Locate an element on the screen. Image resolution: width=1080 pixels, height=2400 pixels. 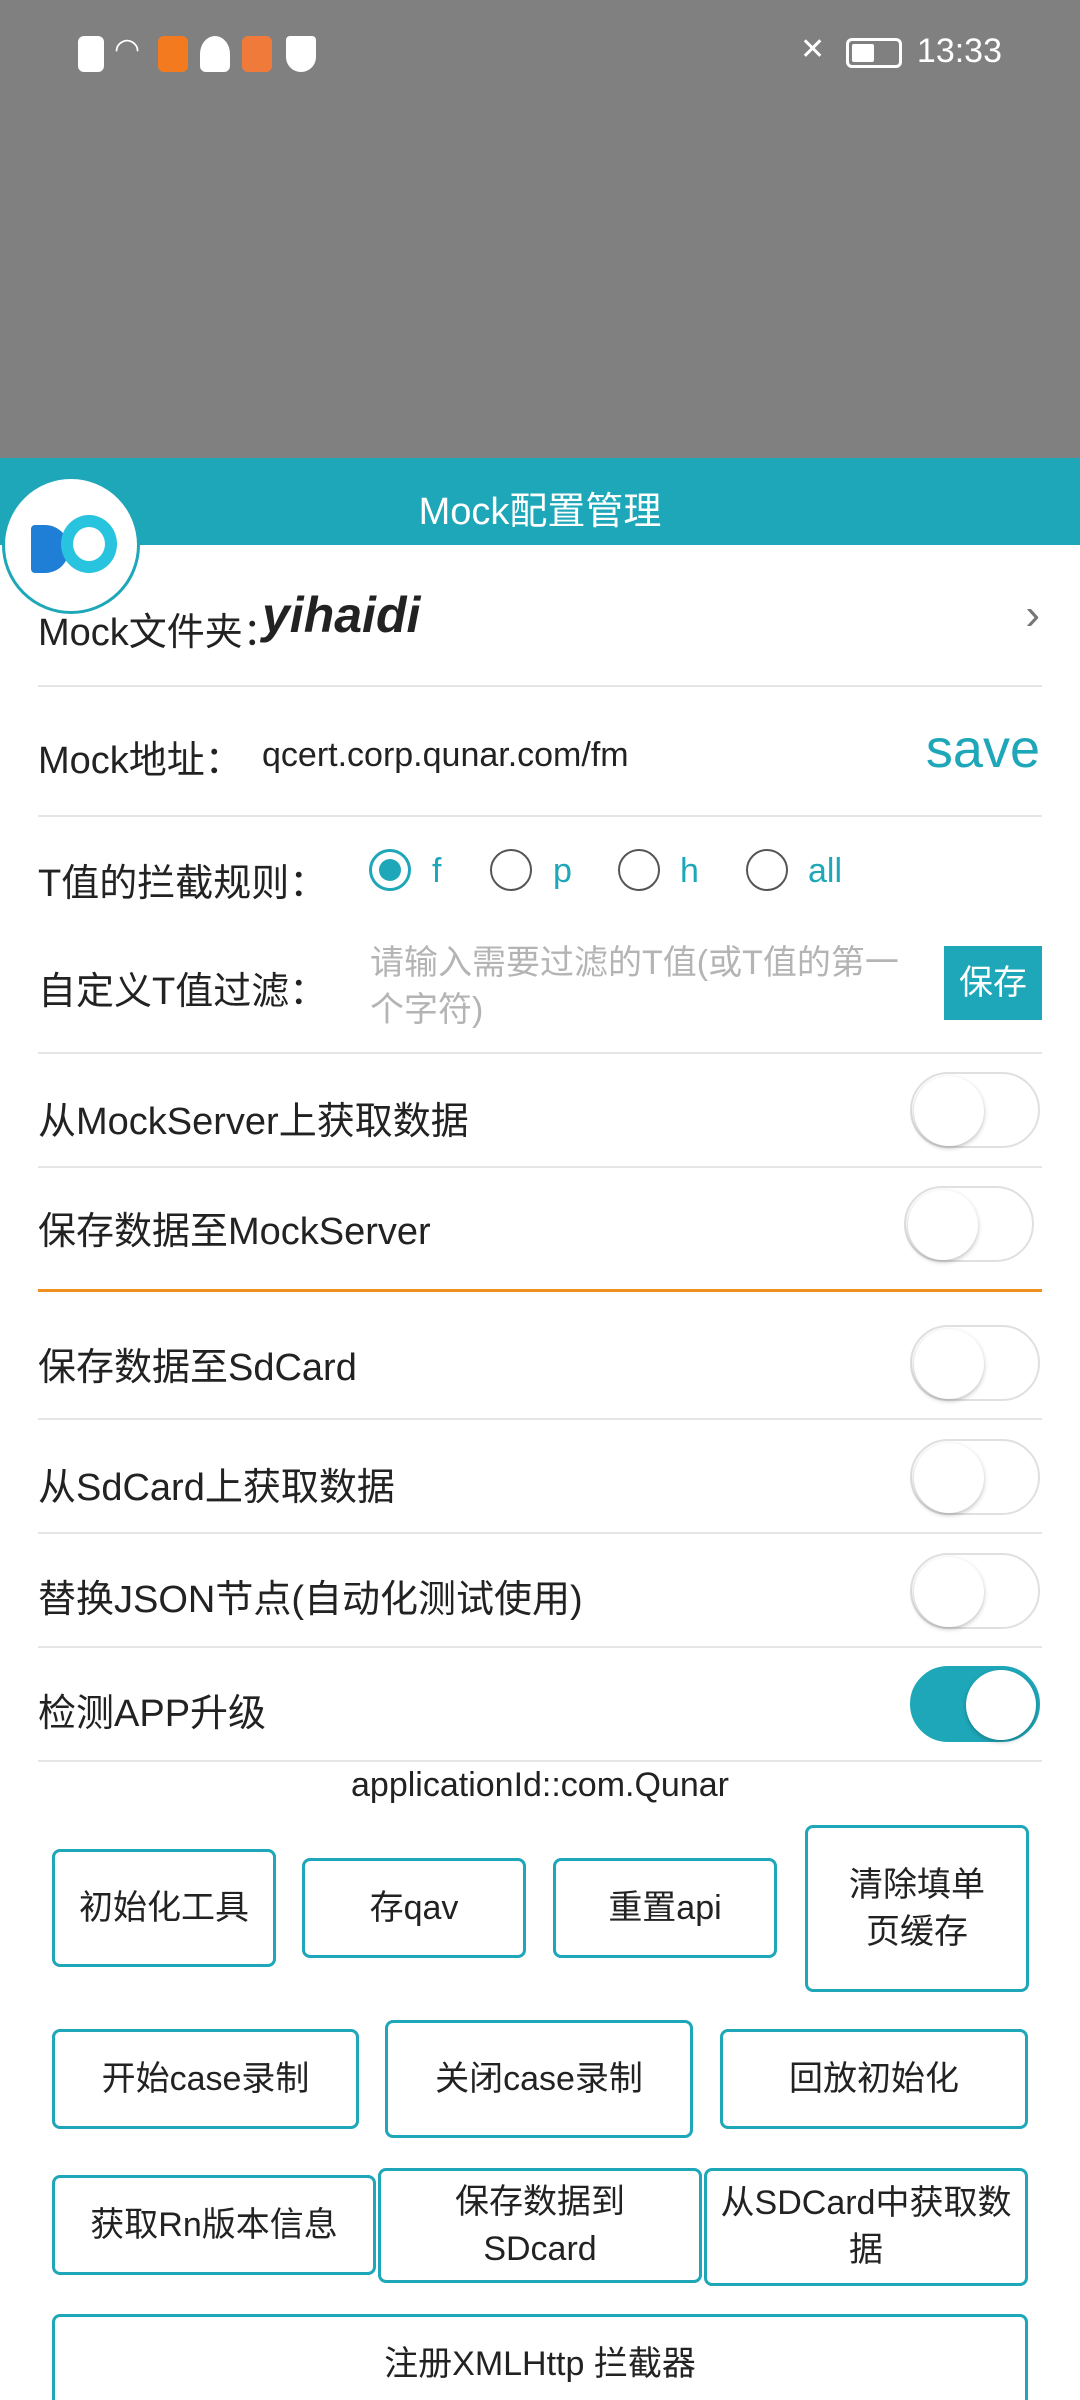
mute-icon: ✕ is located at coordinates (813, 49).